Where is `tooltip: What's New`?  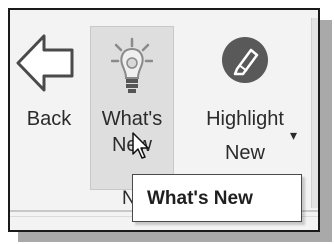
tooltip: What's New is located at coordinates (217, 198).